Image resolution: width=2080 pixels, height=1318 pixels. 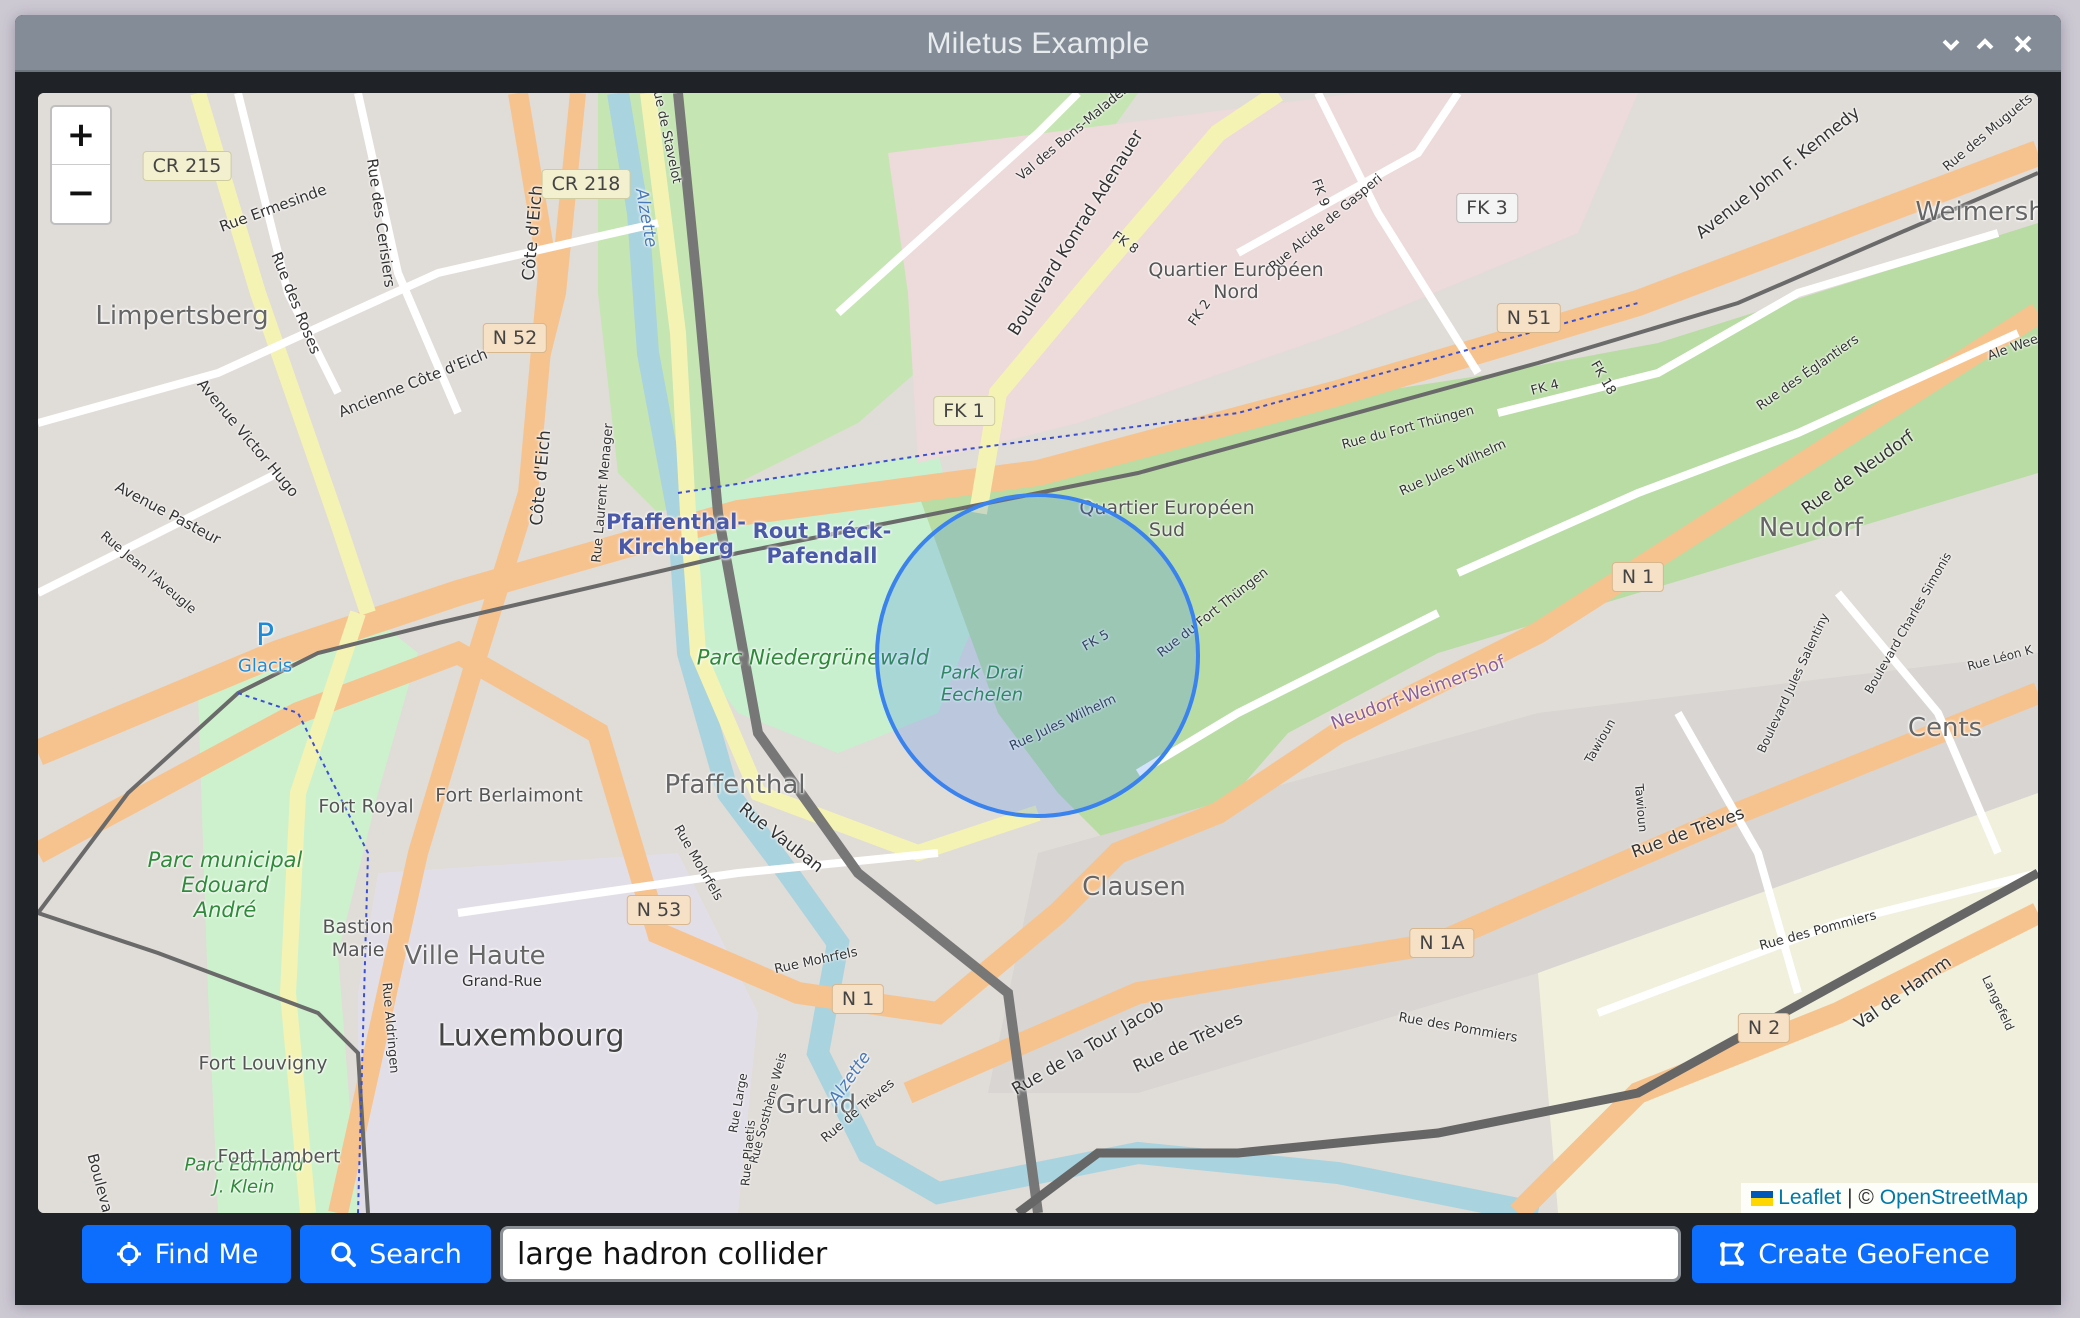 What do you see at coordinates (225, 885) in the screenshot?
I see `park-label: Parc municipal Edouard André` at bounding box center [225, 885].